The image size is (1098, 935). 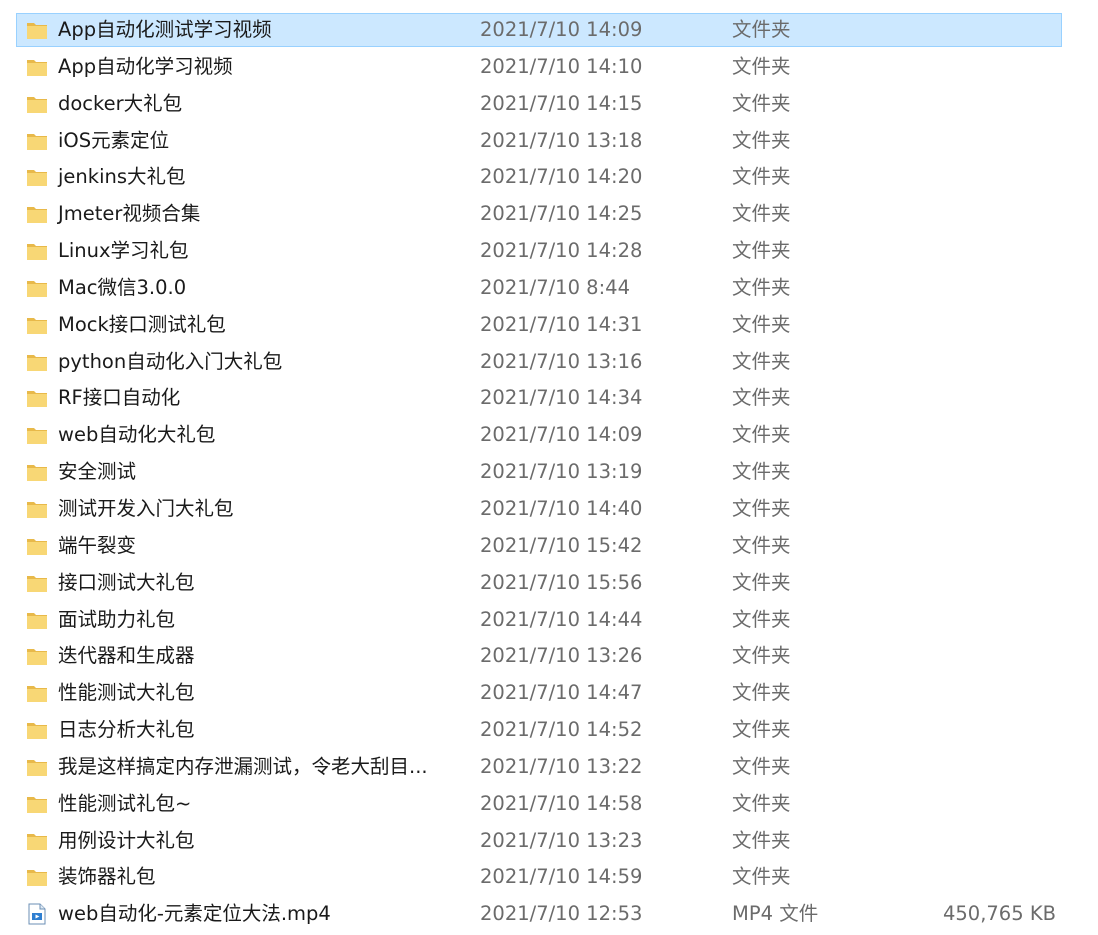 I want to click on file-name: web自动化-元素定位大法.mp4, so click(x=194, y=914).